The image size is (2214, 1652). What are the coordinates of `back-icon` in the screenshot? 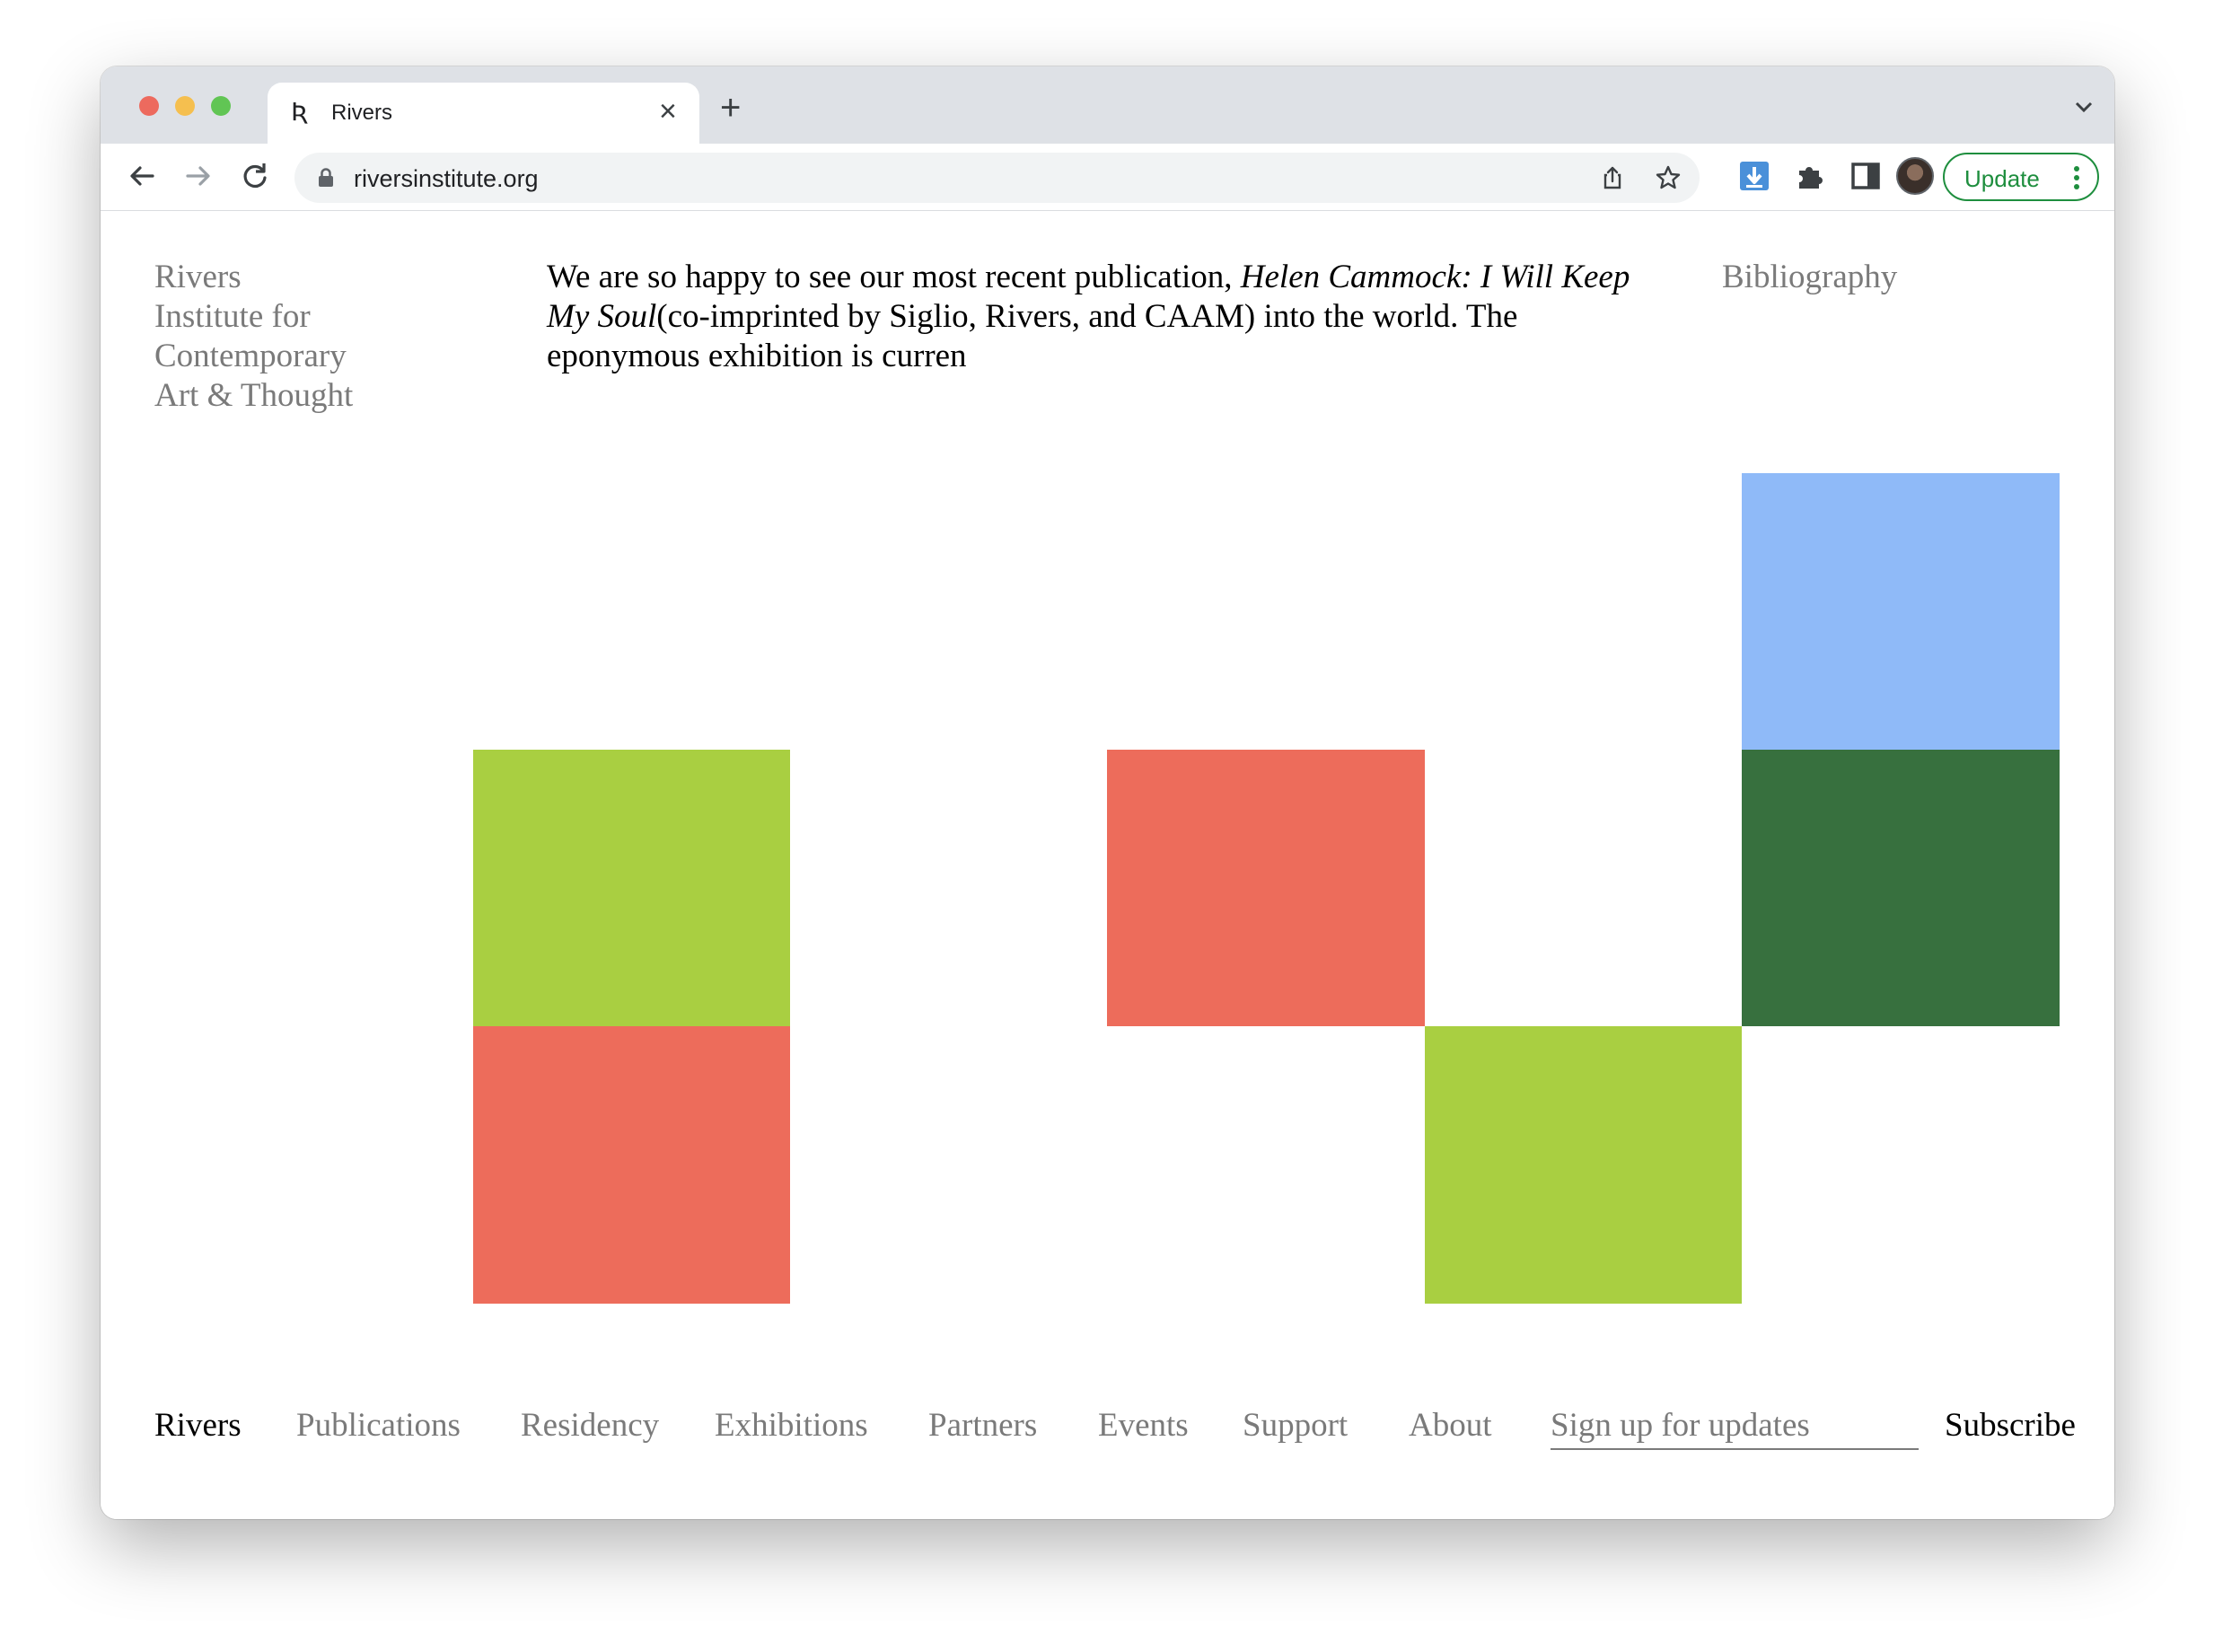 It's located at (142, 176).